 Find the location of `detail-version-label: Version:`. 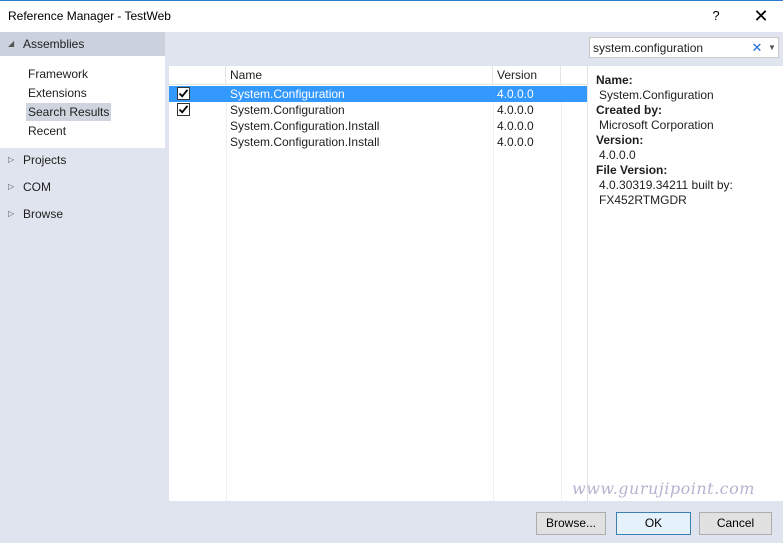

detail-version-label: Version: is located at coordinates (620, 140).